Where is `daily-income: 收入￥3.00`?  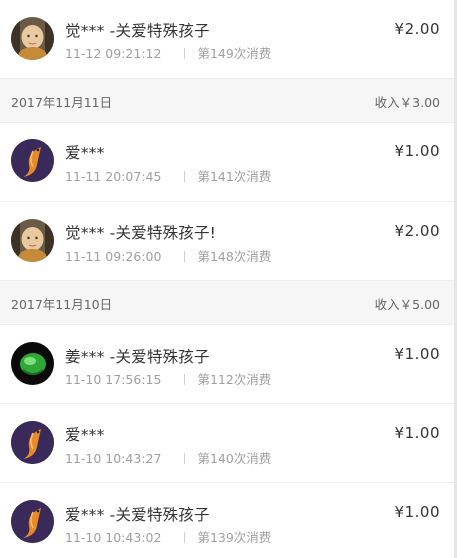 daily-income: 收入￥3.00 is located at coordinates (407, 102).